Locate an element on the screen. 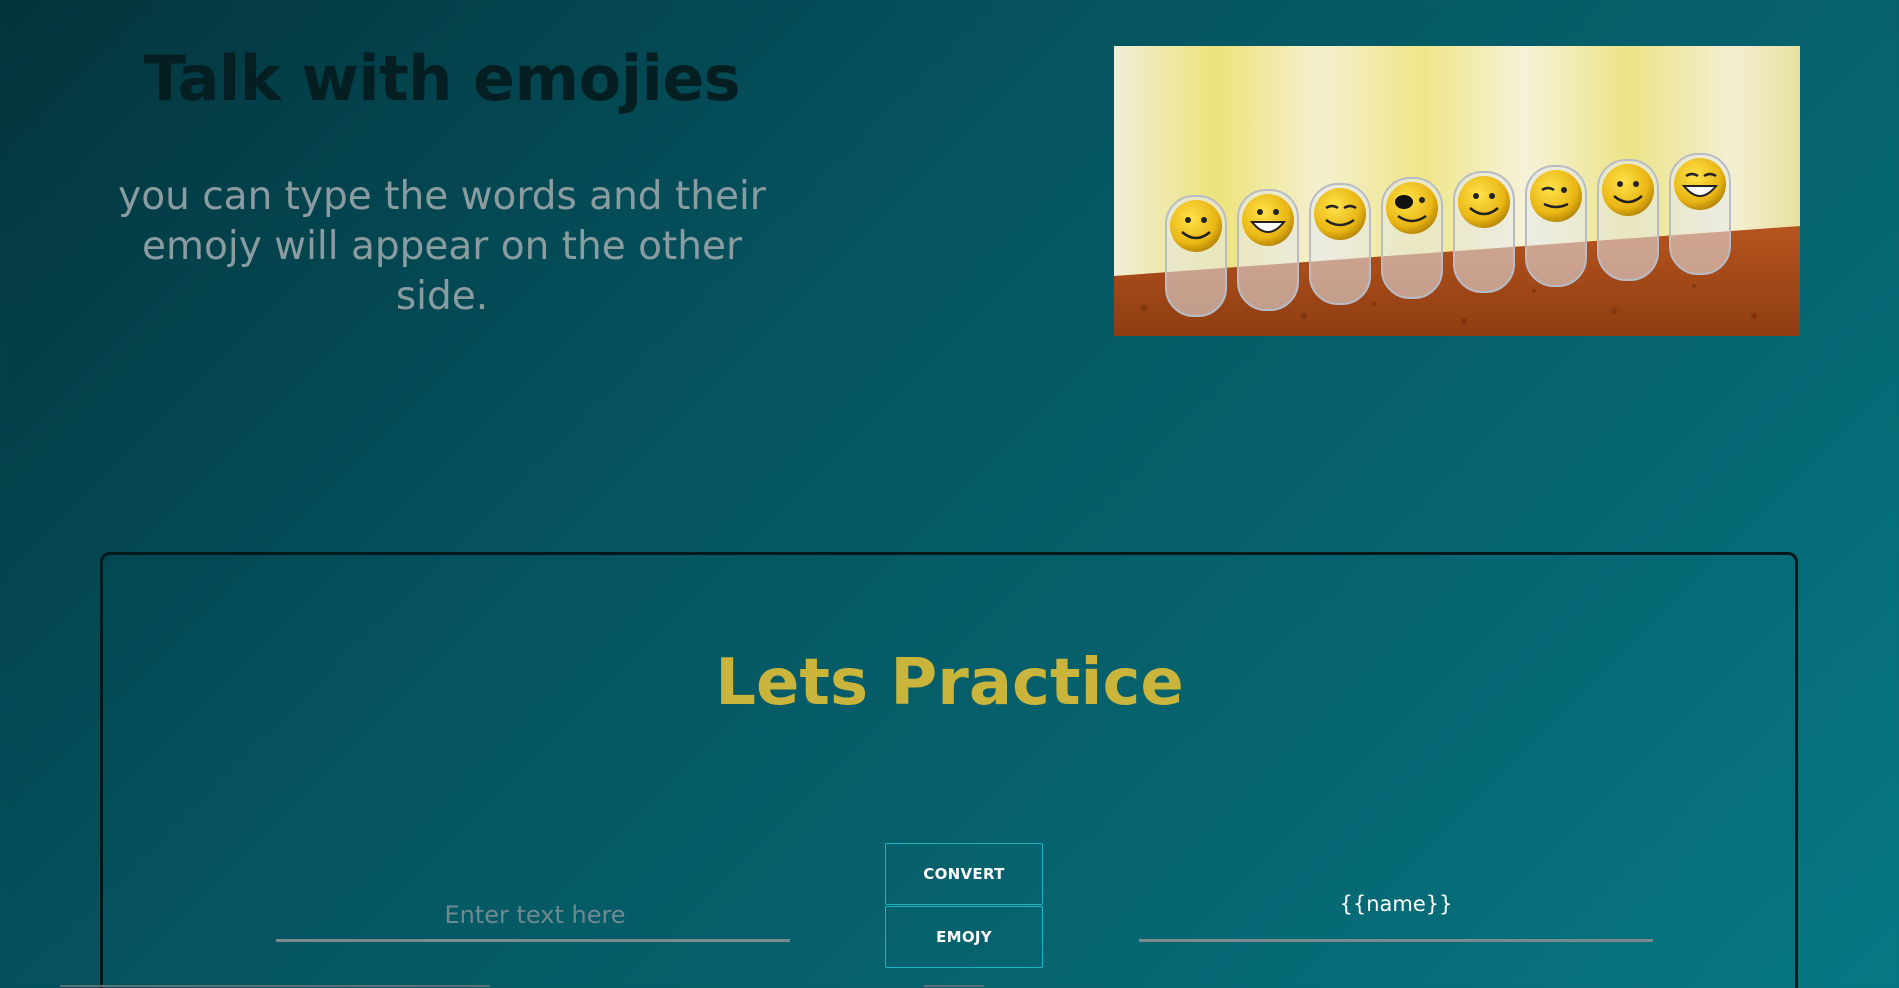 The height and width of the screenshot is (988, 1899). text-input is located at coordinates (535, 914).